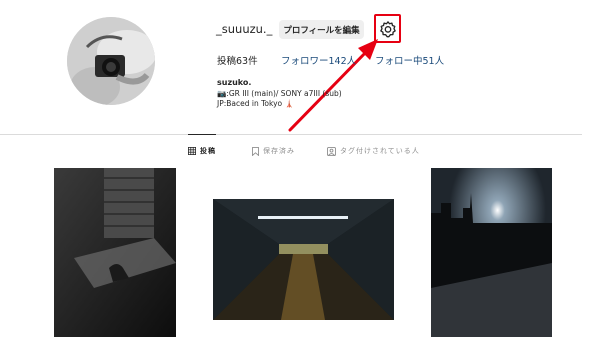 Image resolution: width=600 pixels, height=337 pixels. What do you see at coordinates (333, 85) in the screenshot?
I see `callout-arrow` at bounding box center [333, 85].